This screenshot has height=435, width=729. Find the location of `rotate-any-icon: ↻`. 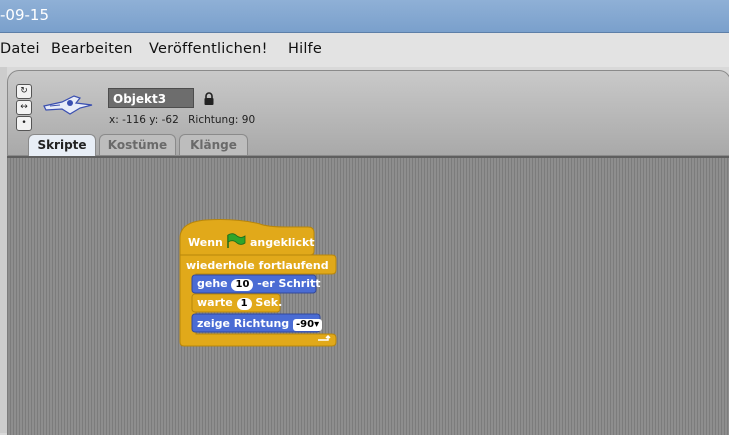

rotate-any-icon: ↻ is located at coordinates (24, 91).